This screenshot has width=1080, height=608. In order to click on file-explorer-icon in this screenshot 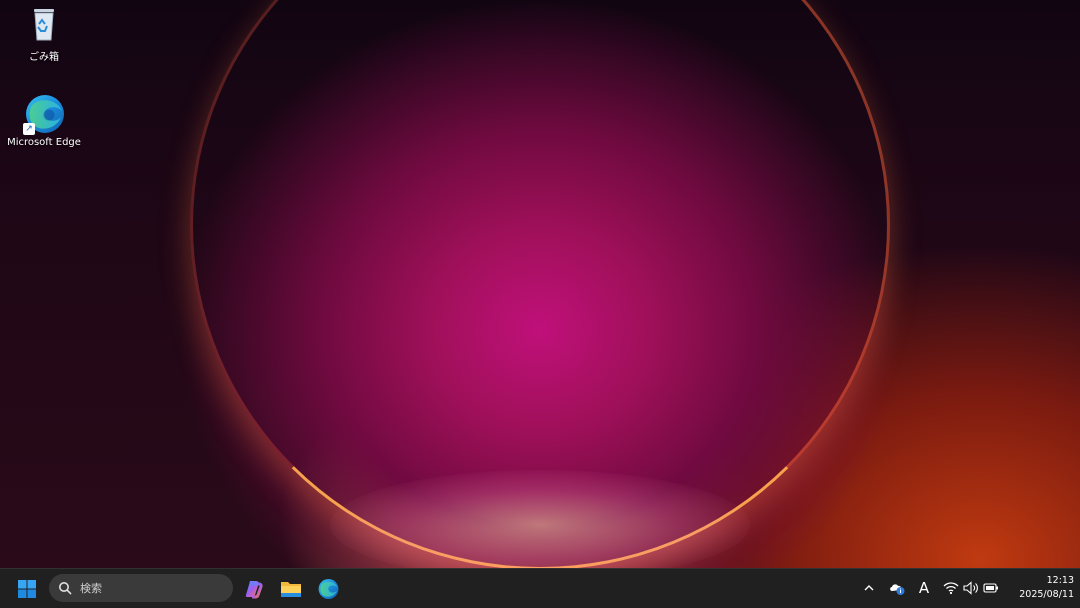, I will do `click(291, 589)`.